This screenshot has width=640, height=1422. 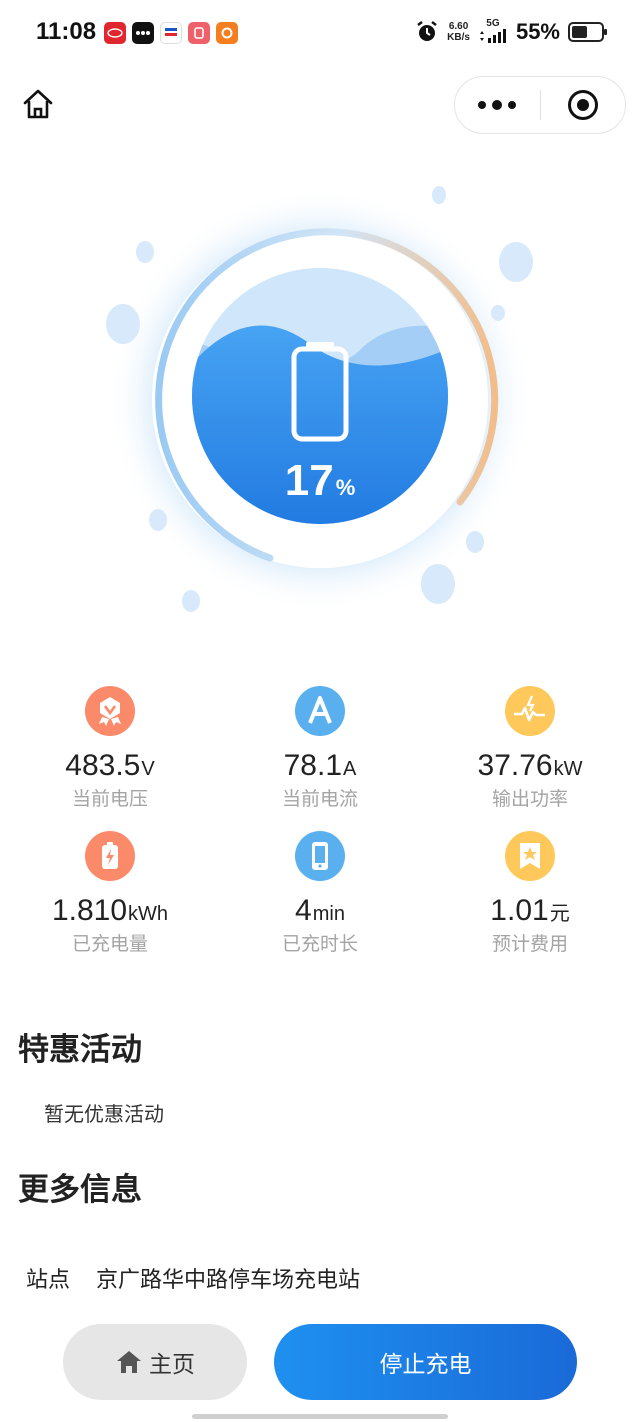 I want to click on stat-current: 78.1A 当前电流, so click(x=320, y=748).